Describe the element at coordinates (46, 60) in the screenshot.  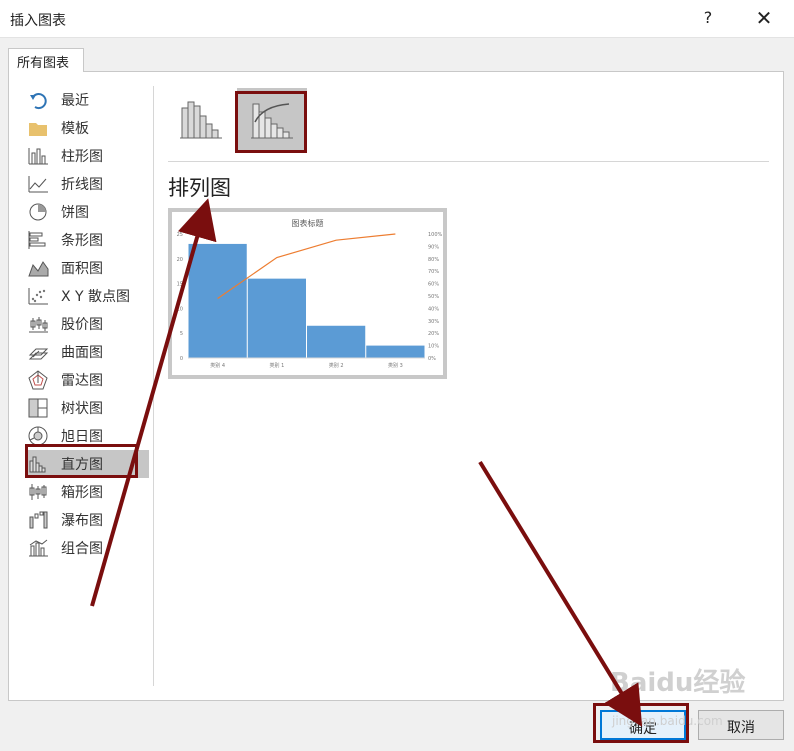
I see `tab-all-charts: 所有图表` at that location.